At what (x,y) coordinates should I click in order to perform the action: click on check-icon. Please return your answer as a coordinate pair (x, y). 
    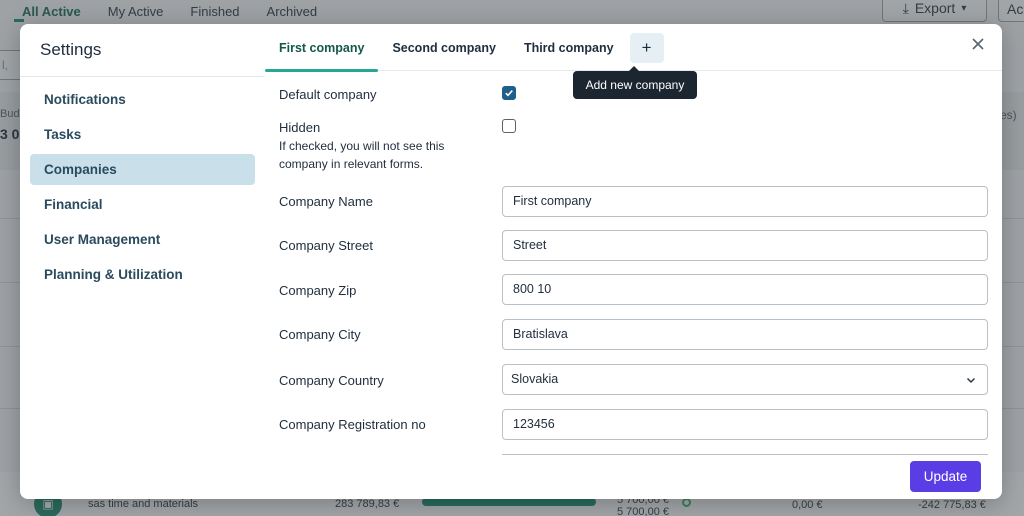
    Looking at the image, I should click on (509, 93).